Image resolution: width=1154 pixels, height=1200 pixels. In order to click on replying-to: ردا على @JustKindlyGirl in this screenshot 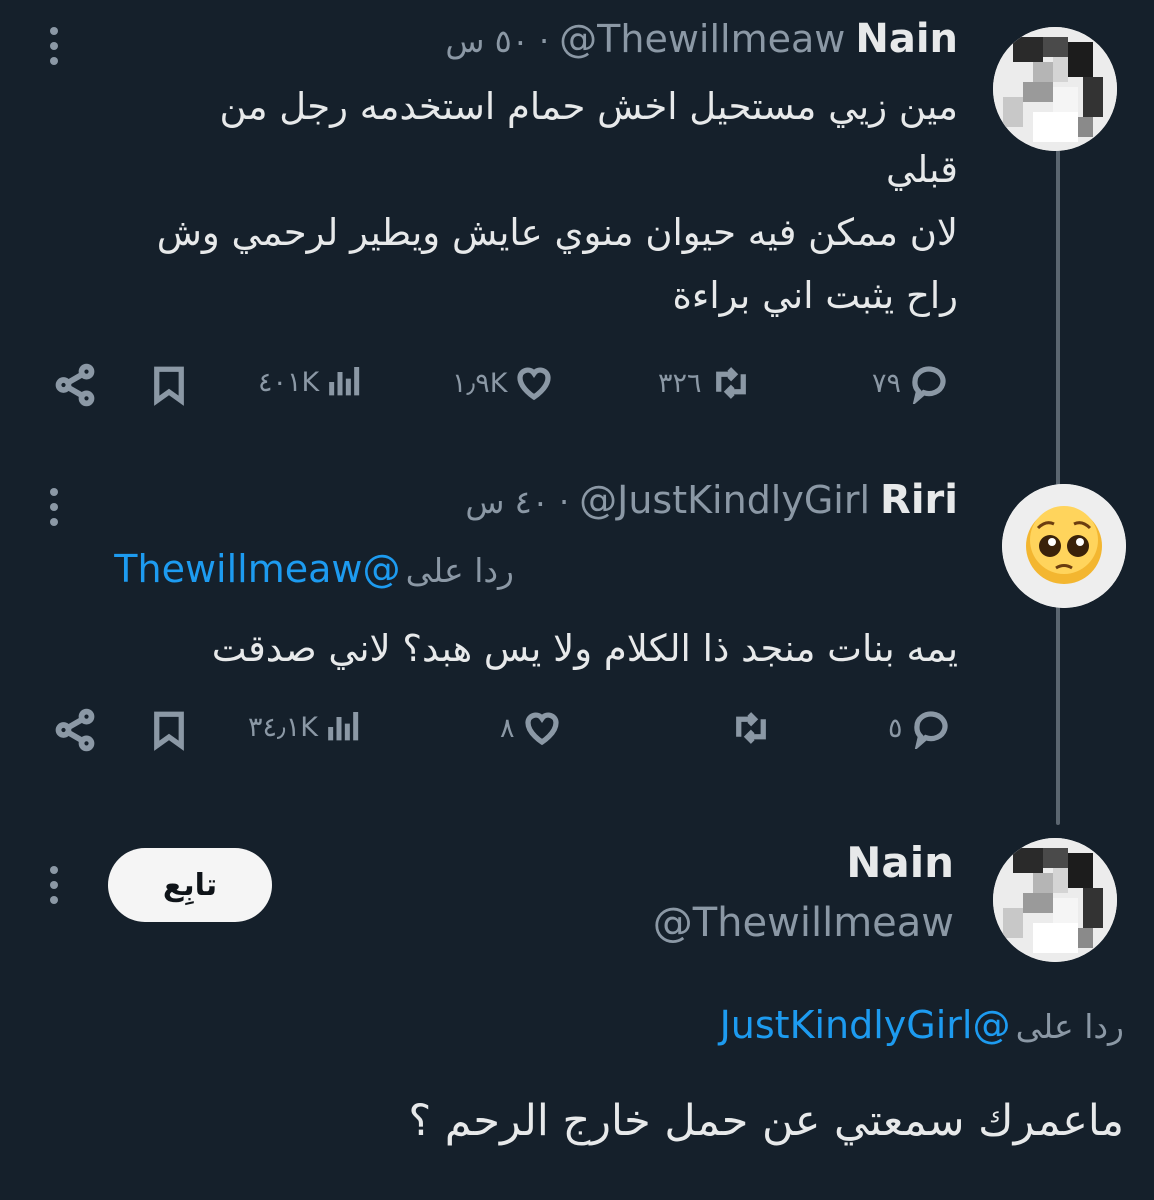, I will do `click(922, 1025)`.